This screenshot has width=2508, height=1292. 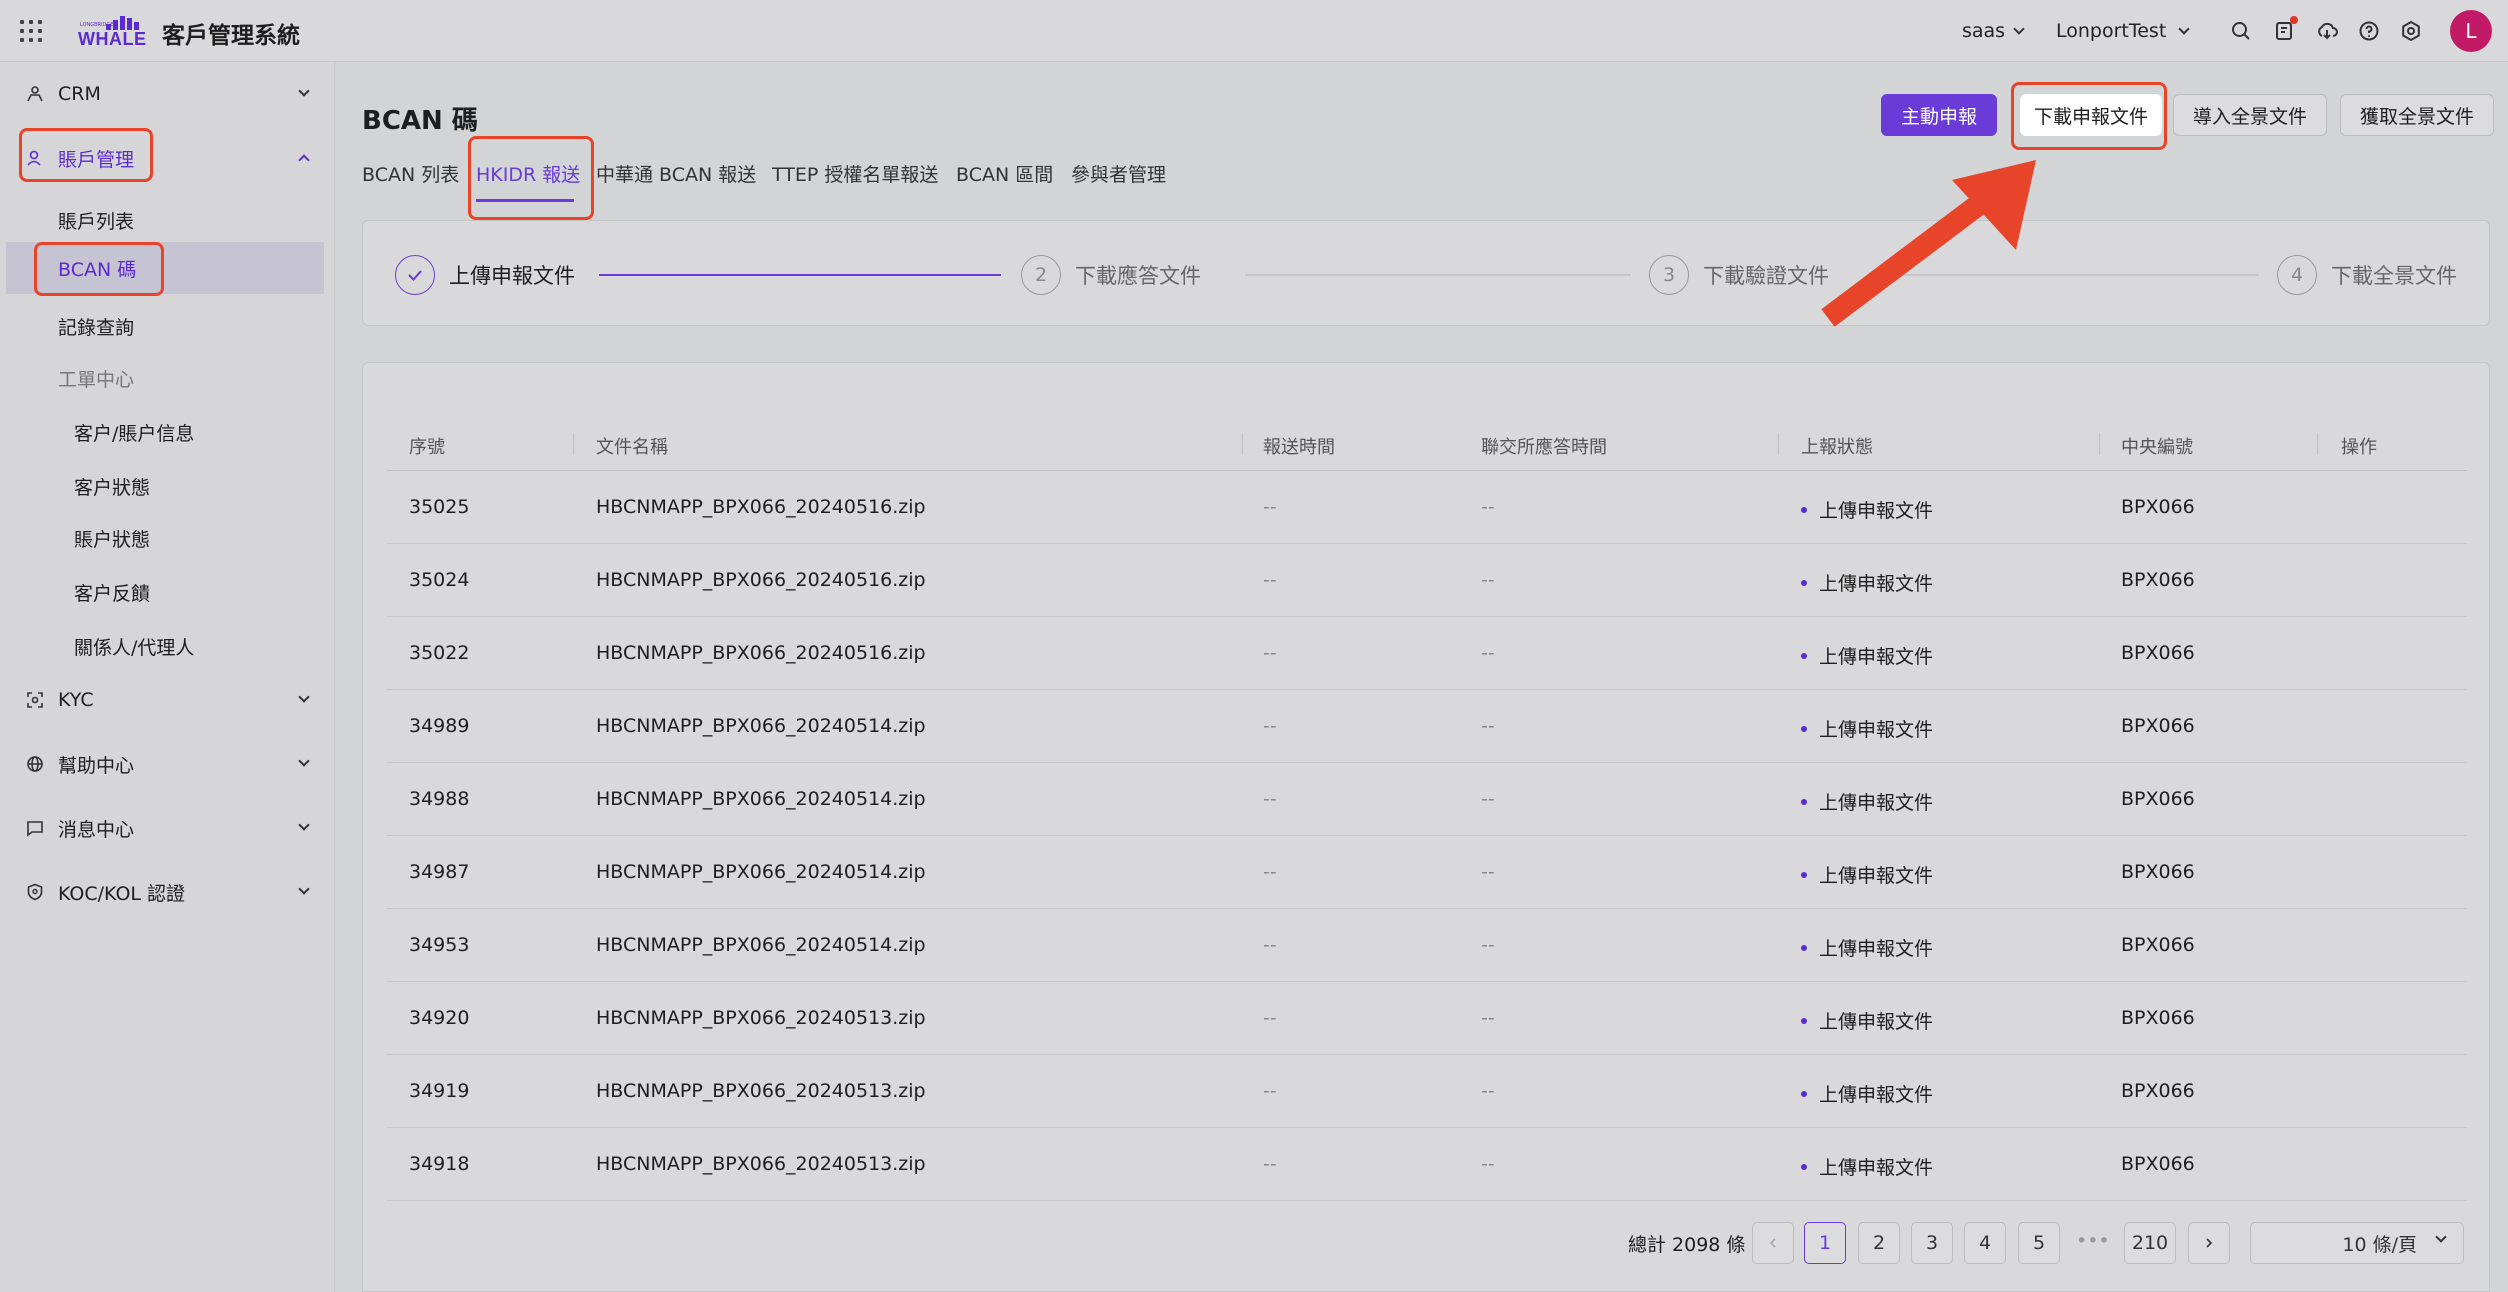 I want to click on sidebar-item-customer-status: 客户狀態, so click(x=167, y=486).